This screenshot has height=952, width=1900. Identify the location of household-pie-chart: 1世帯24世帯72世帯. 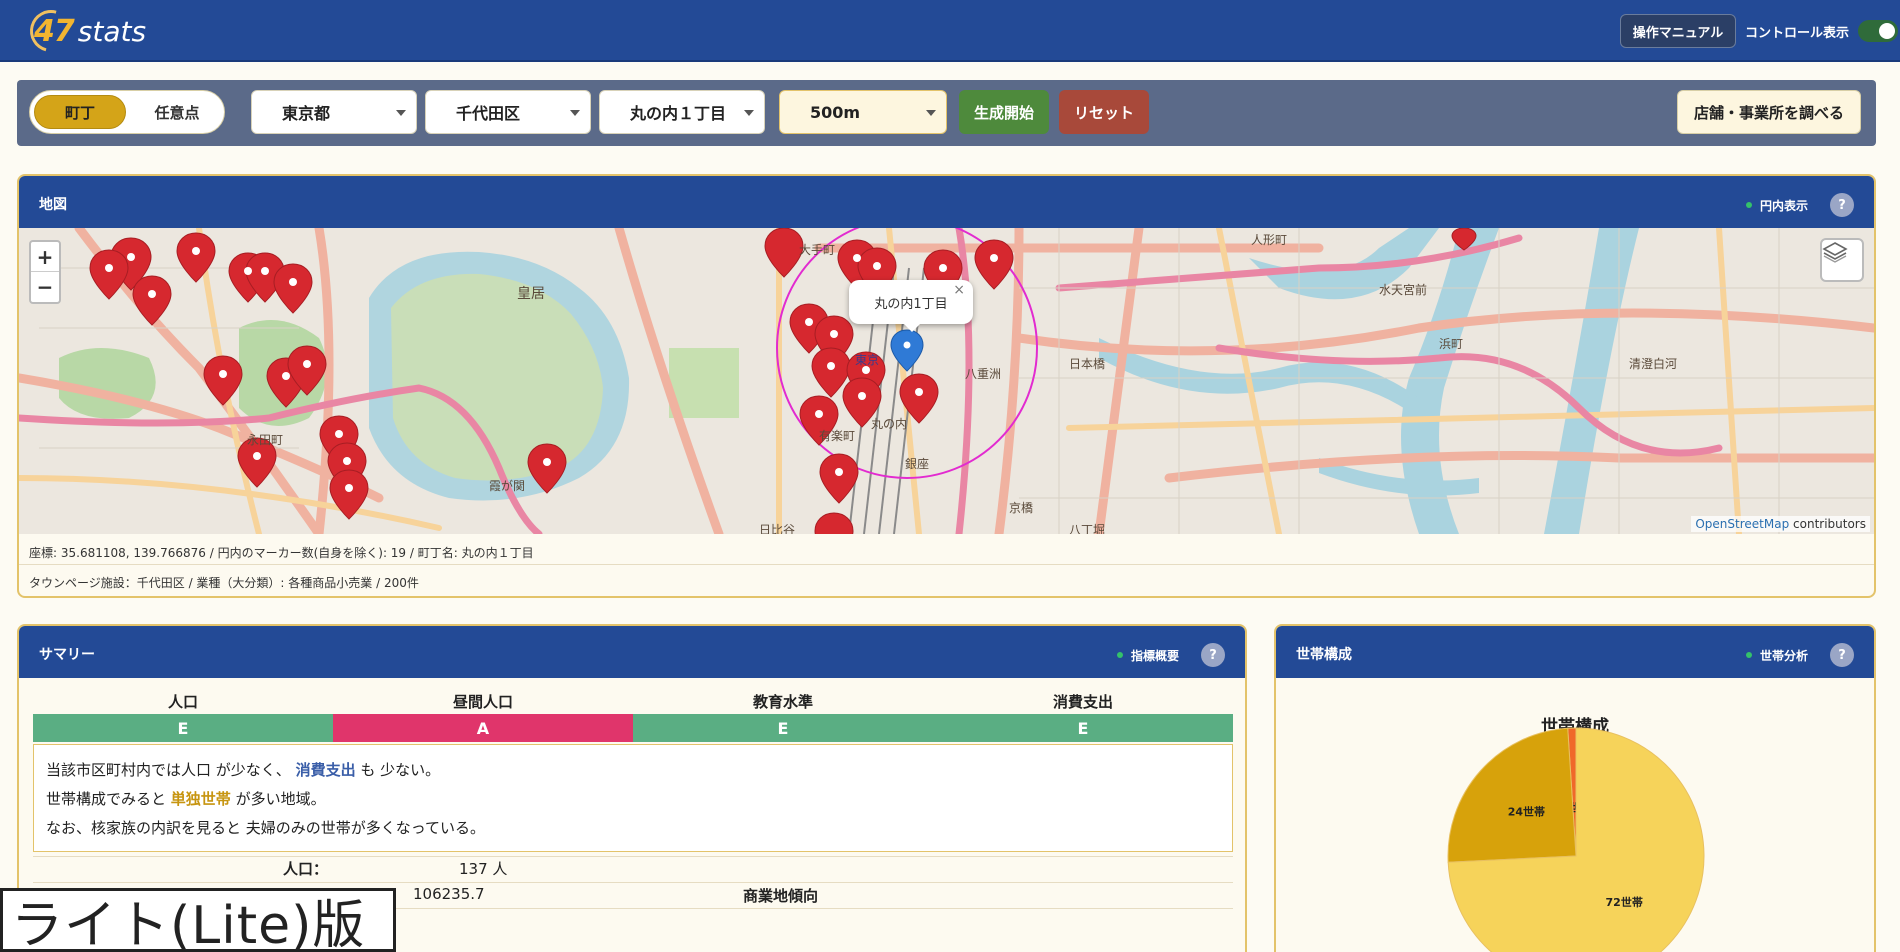
(1576, 839).